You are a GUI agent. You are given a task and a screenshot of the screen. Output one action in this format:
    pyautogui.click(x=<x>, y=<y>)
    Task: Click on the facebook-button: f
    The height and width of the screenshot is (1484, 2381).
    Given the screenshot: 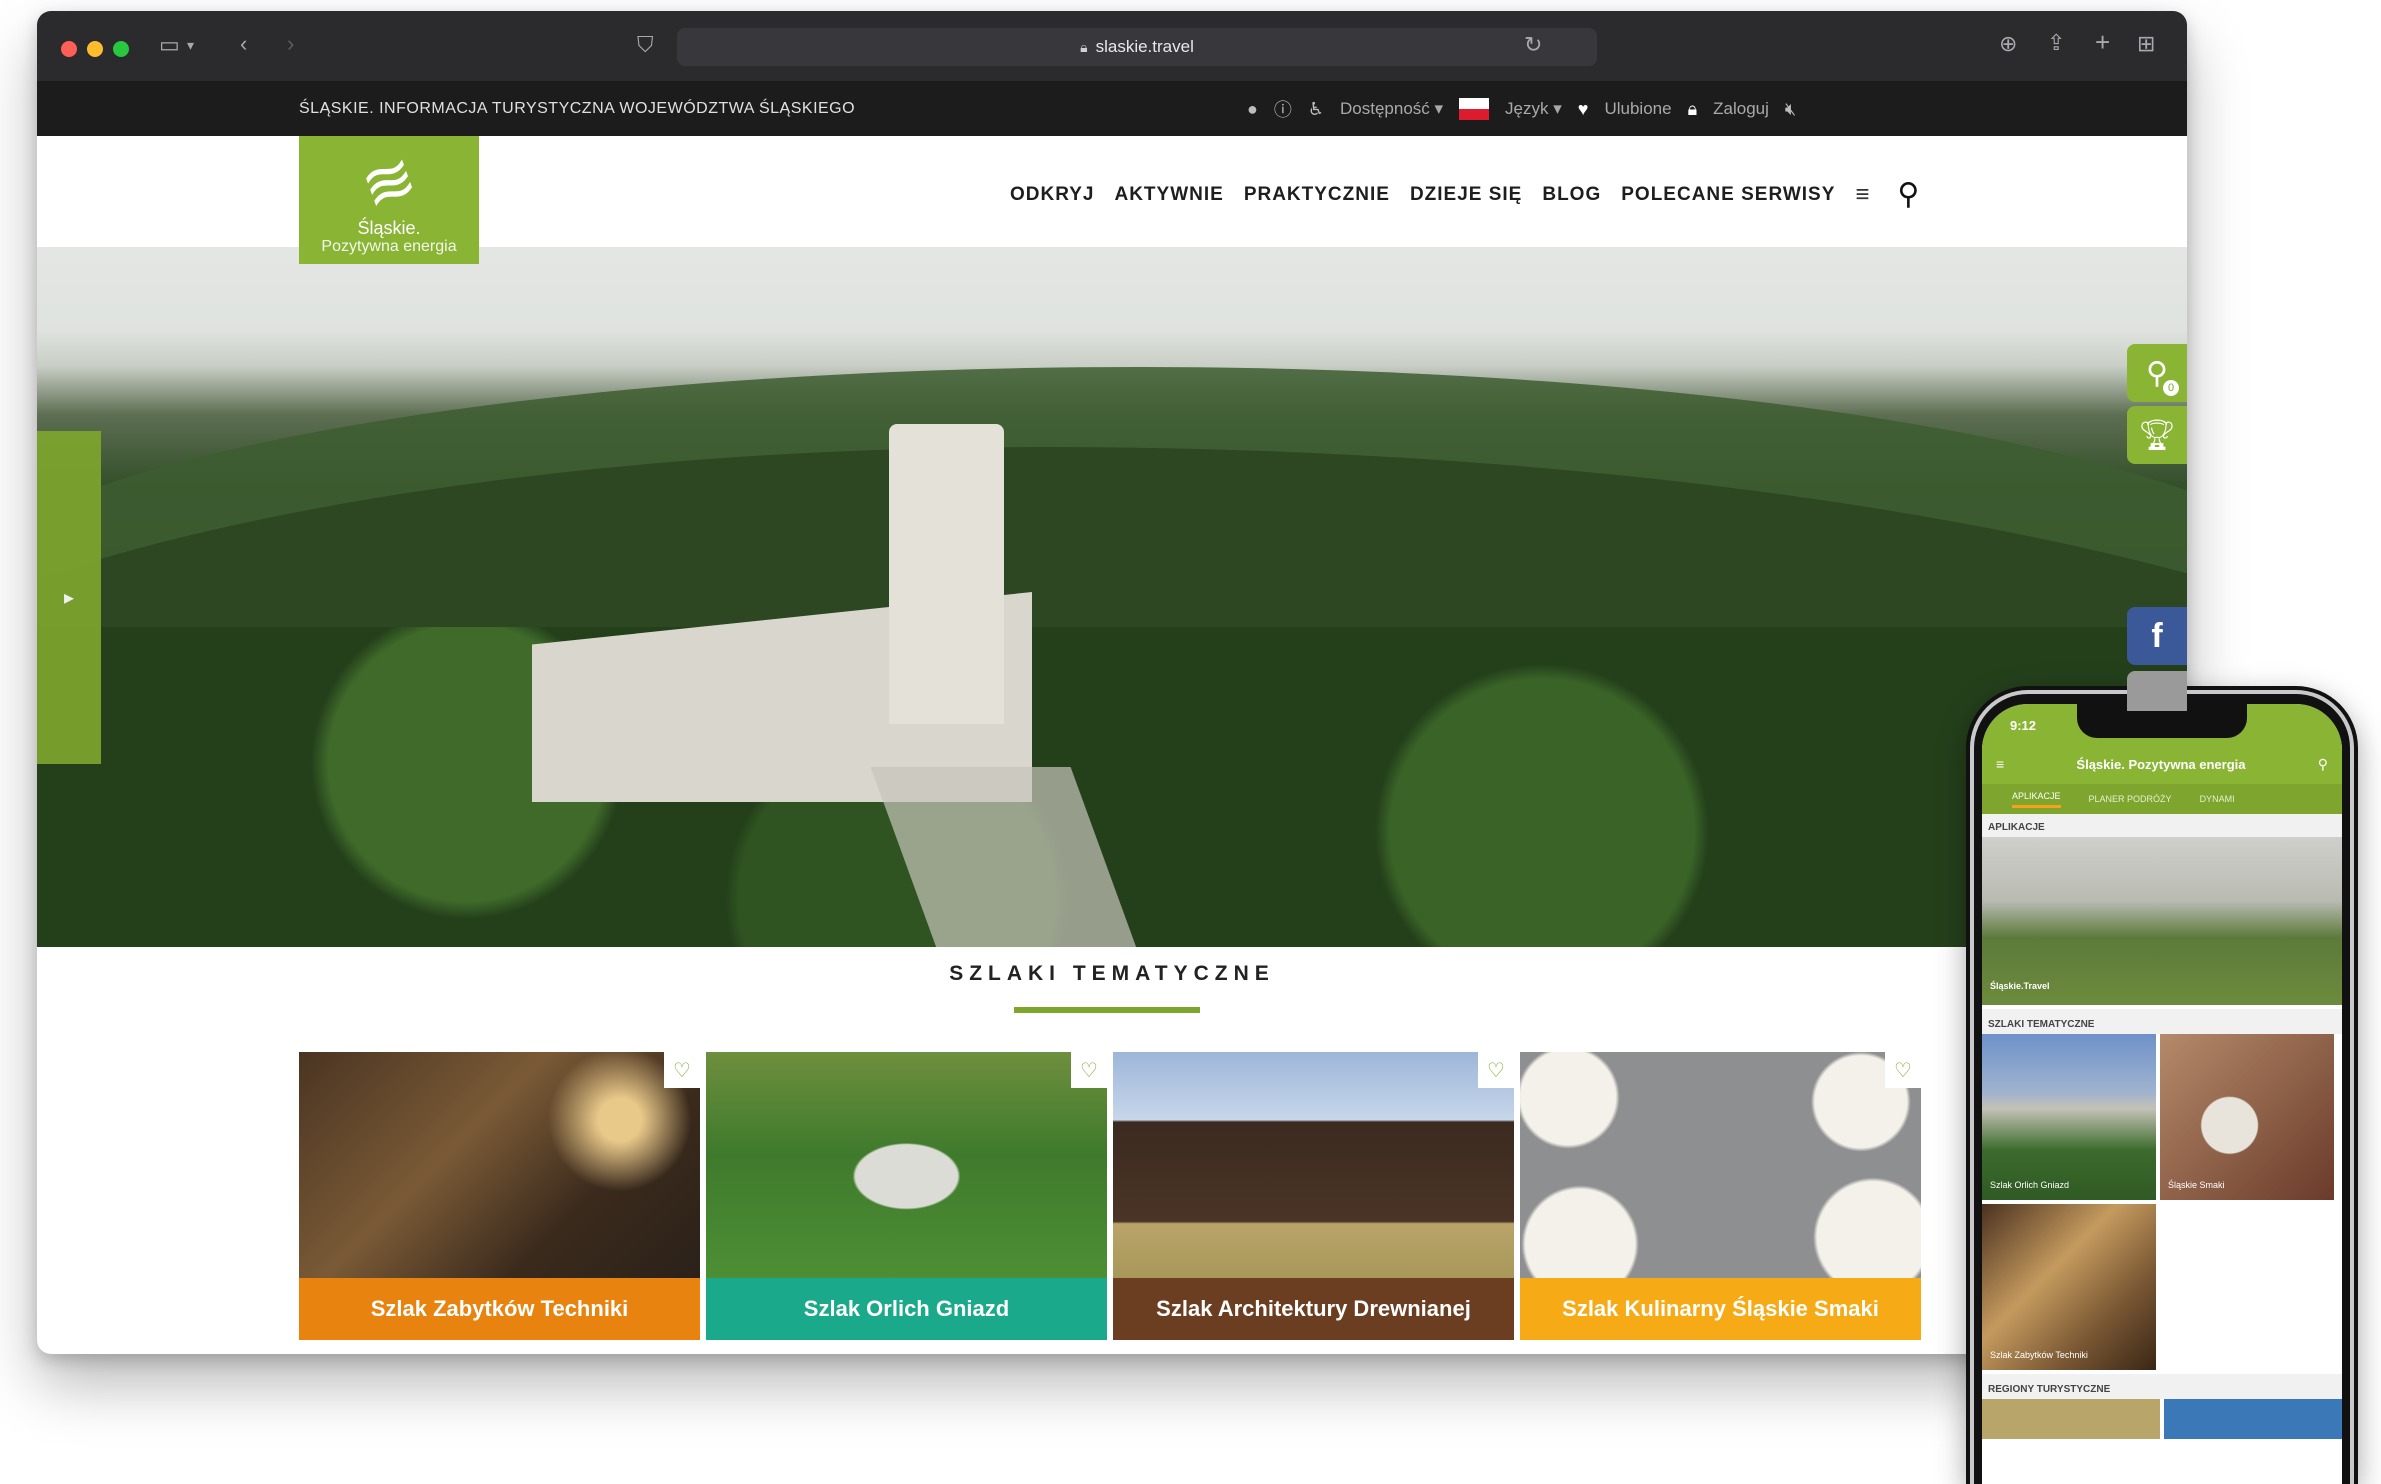 What is the action you would take?
    pyautogui.click(x=2157, y=636)
    